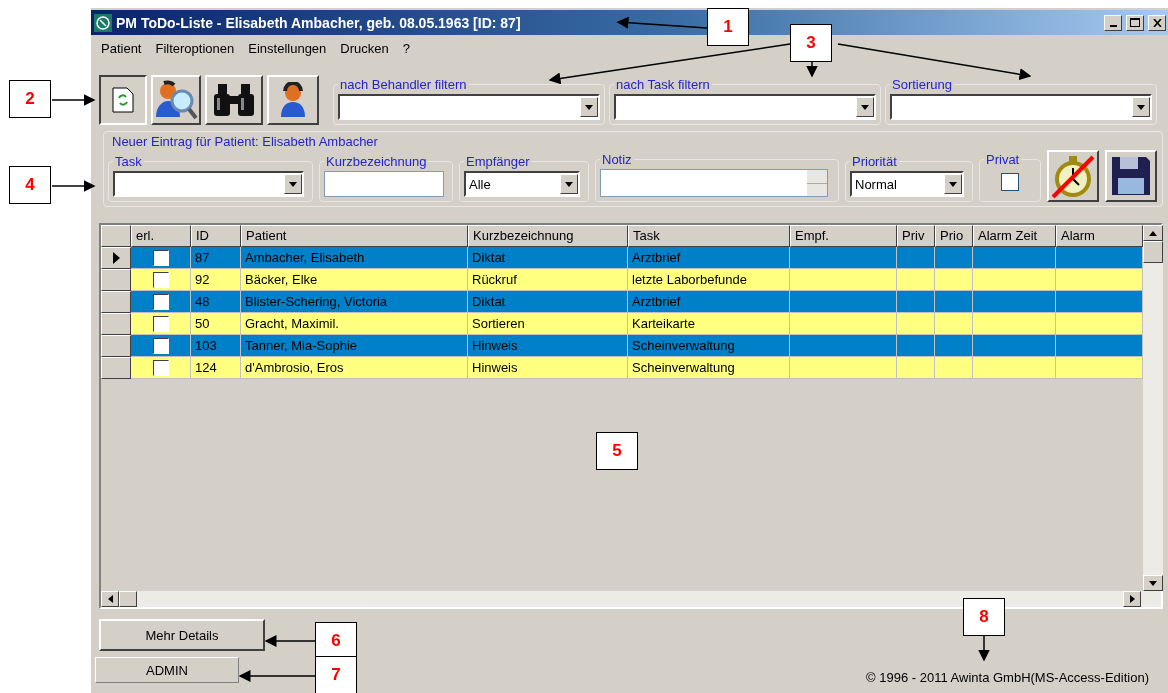 Image resolution: width=1168 pixels, height=693 pixels. I want to click on menu-item: Filteroptionen, so click(195, 52).